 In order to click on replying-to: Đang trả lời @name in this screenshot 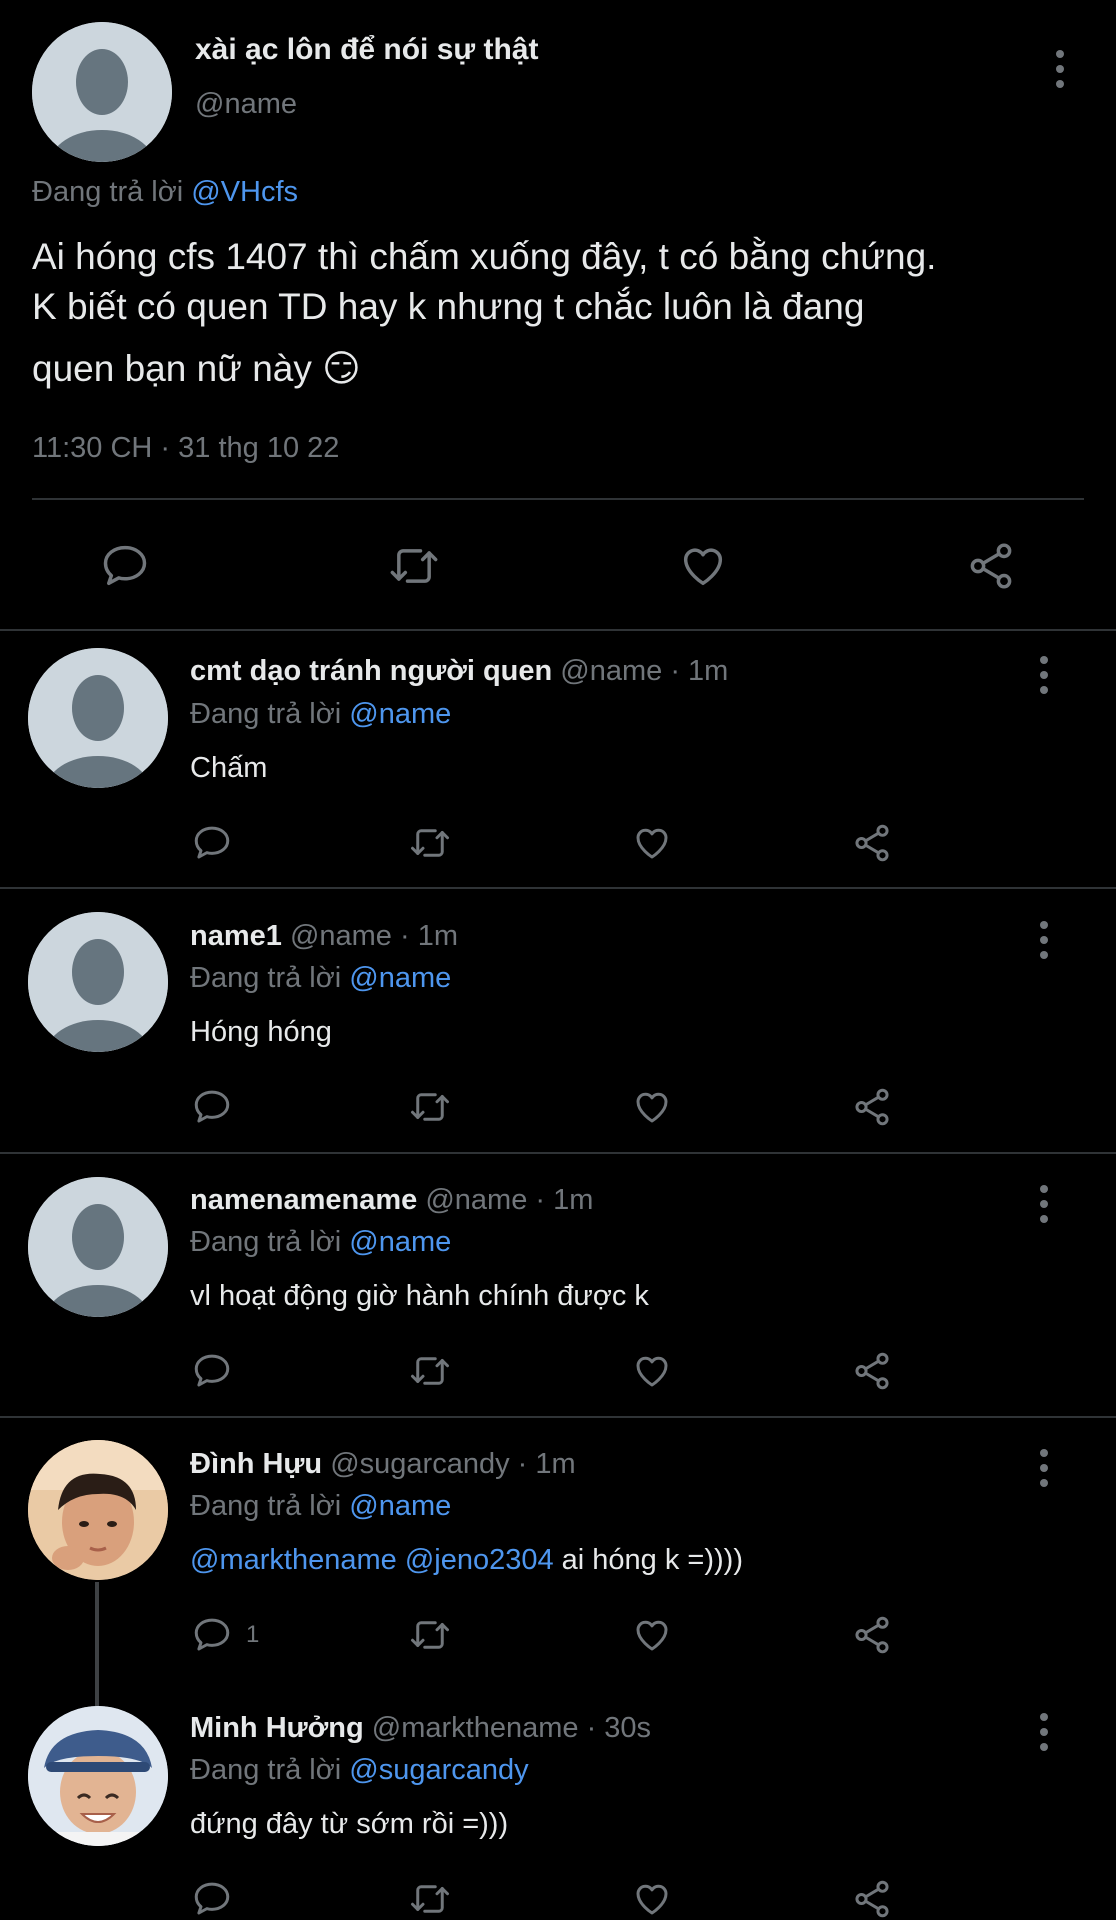, I will do `click(320, 714)`.